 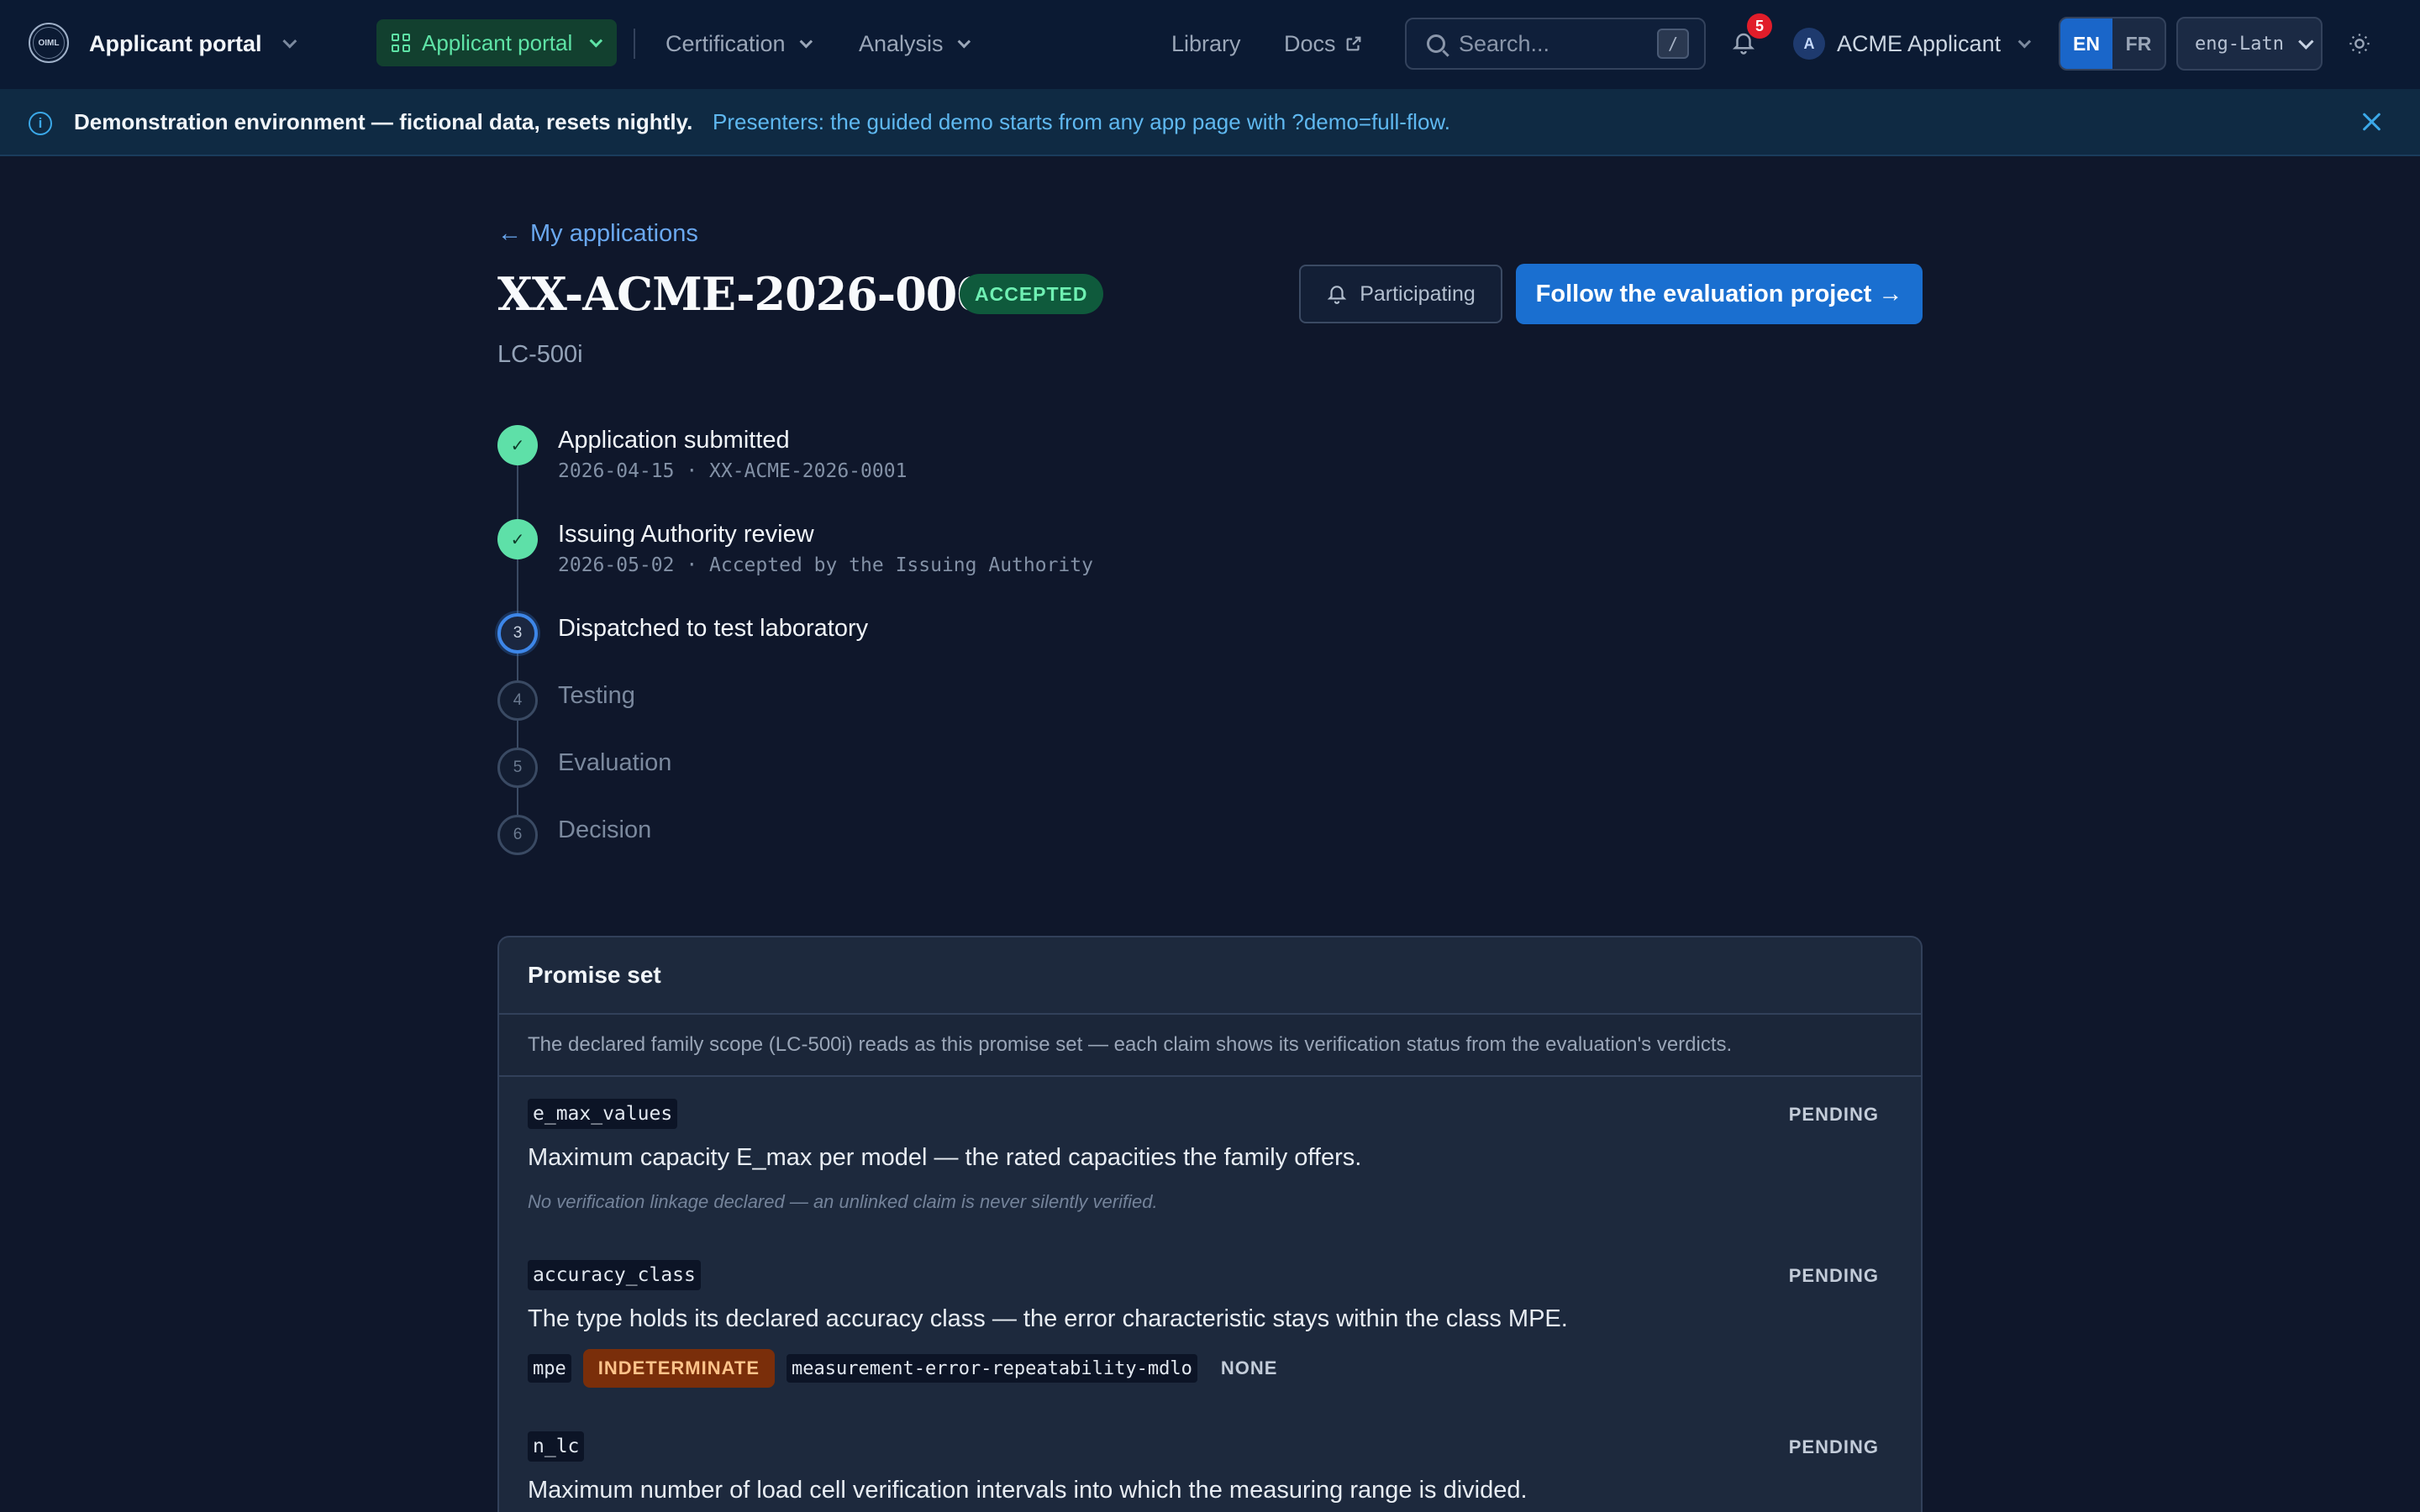 I want to click on arrow-left-icon: ←, so click(x=510, y=233).